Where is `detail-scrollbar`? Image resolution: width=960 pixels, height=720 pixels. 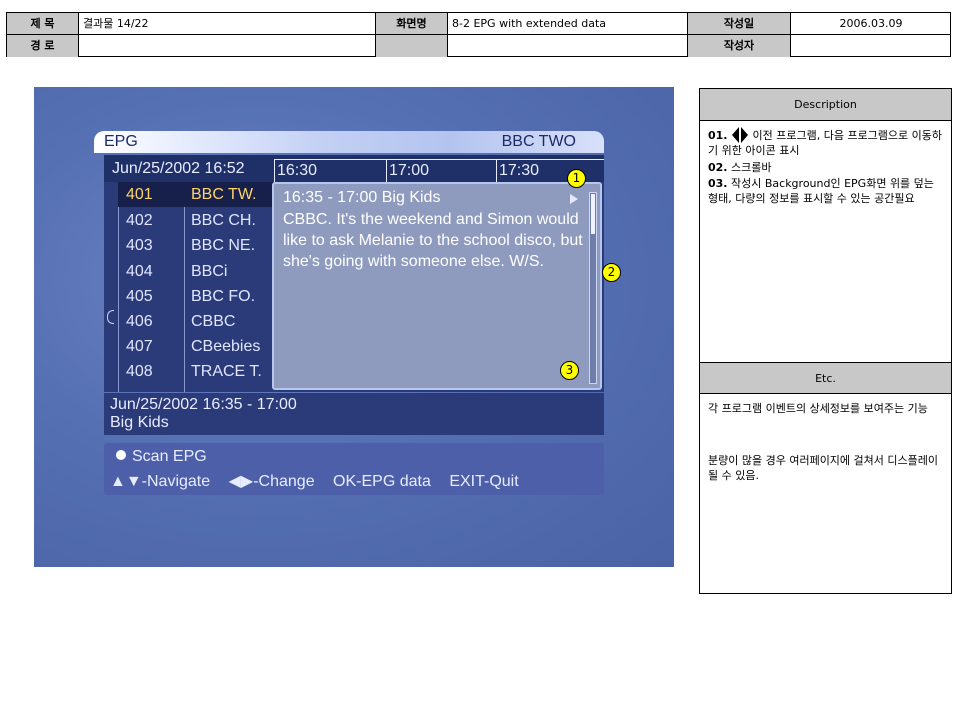 detail-scrollbar is located at coordinates (593, 288).